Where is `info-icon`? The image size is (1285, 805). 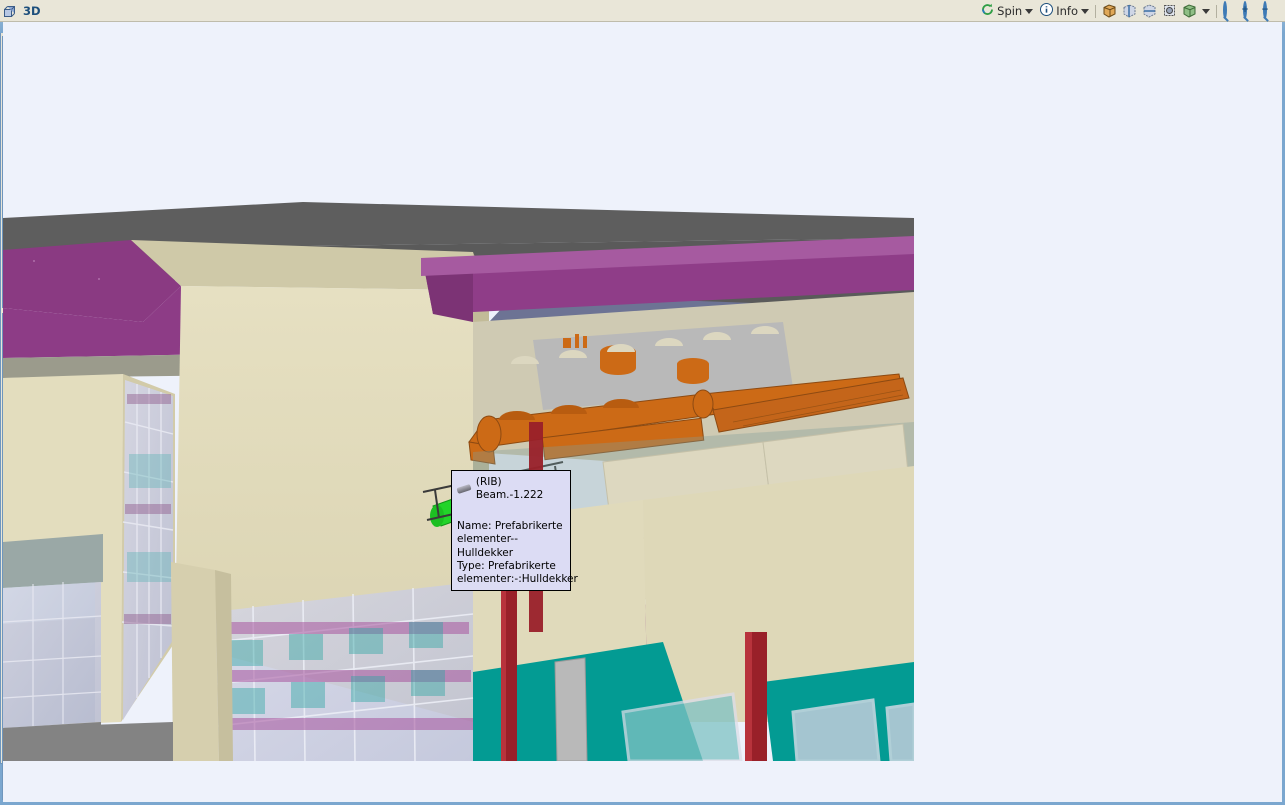
info-icon is located at coordinates (1047, 11).